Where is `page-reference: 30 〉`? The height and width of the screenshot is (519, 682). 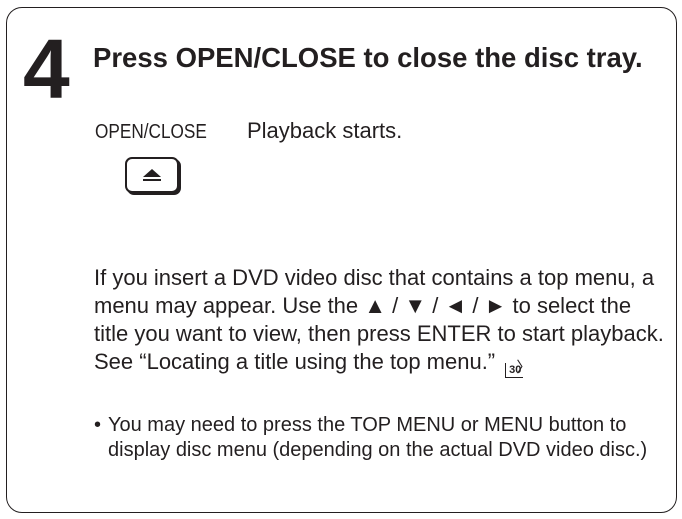
page-reference: 30 〉 is located at coordinates (518, 369).